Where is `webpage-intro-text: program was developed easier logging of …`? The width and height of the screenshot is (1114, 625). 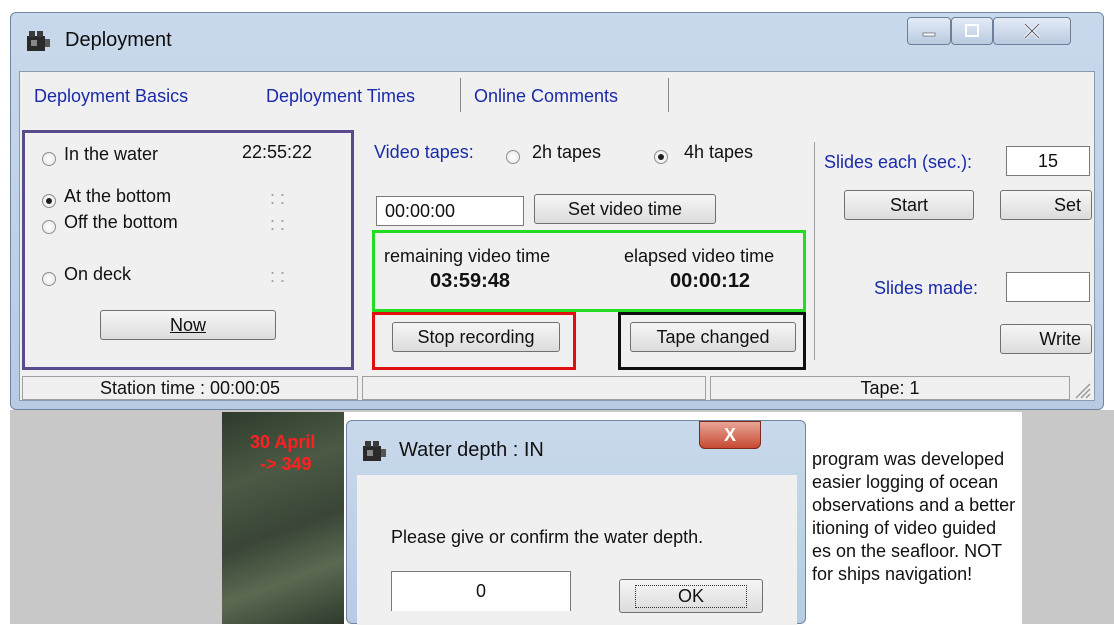 webpage-intro-text: program was developed easier logging of … is located at coordinates (932, 517).